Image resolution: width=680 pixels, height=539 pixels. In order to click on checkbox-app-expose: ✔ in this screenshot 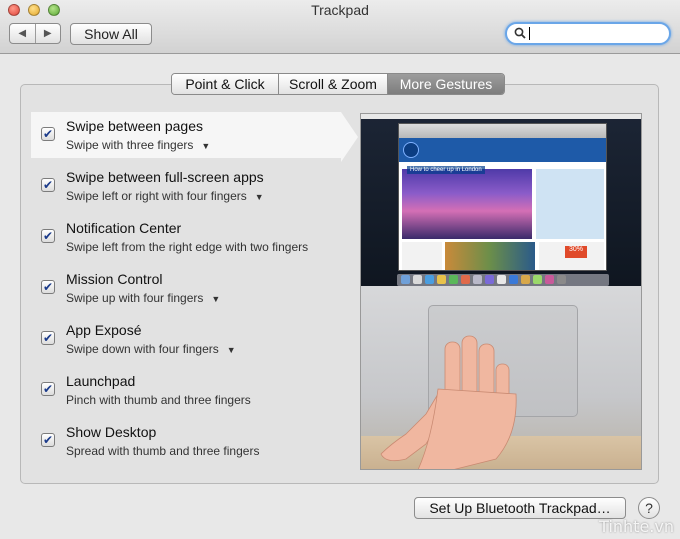, I will do `click(48, 338)`.